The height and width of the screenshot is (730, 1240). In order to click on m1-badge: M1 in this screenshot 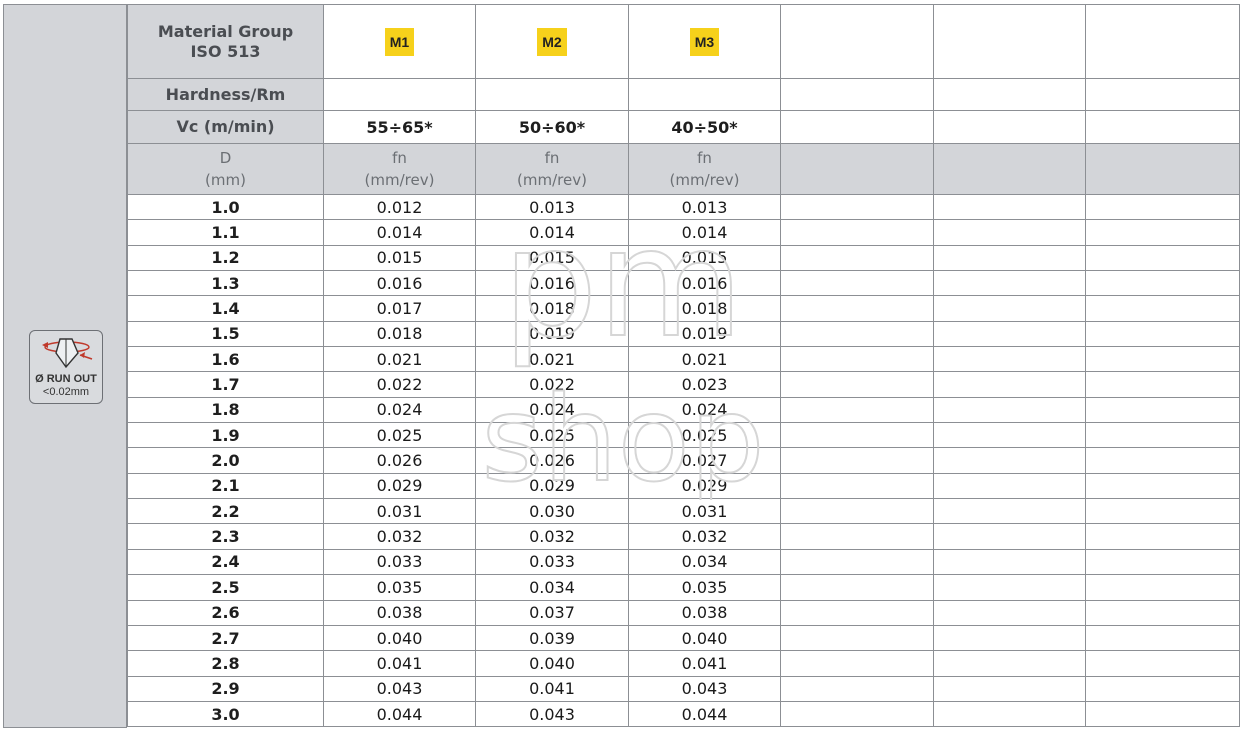, I will do `click(399, 41)`.